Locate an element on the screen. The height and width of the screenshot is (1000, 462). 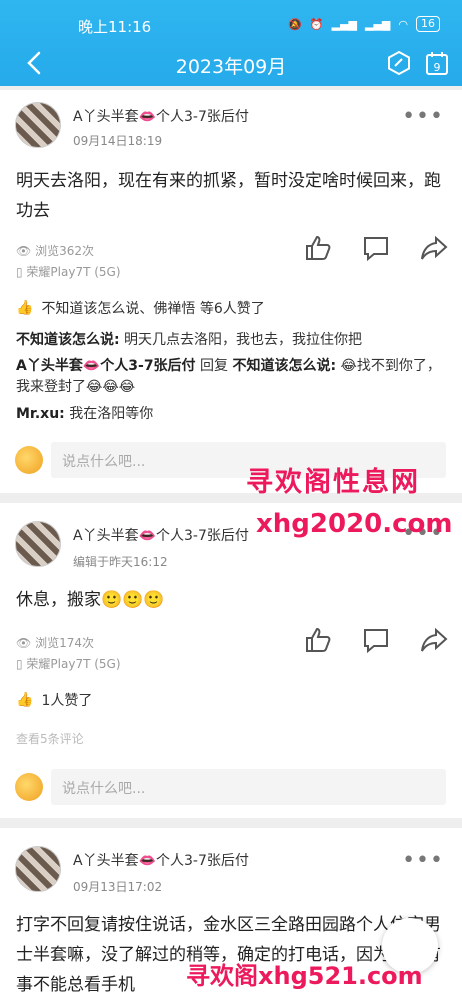
likes-text: 不知道该怎么说、佛禅悟 等6人赞了 is located at coordinates (152, 308).